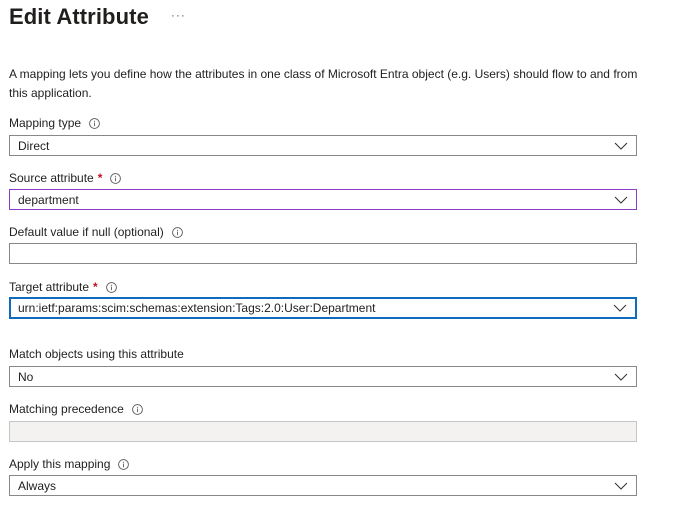 The image size is (693, 531). Describe the element at coordinates (37, 485) in the screenshot. I see `apply-mapping-value: Always` at that location.